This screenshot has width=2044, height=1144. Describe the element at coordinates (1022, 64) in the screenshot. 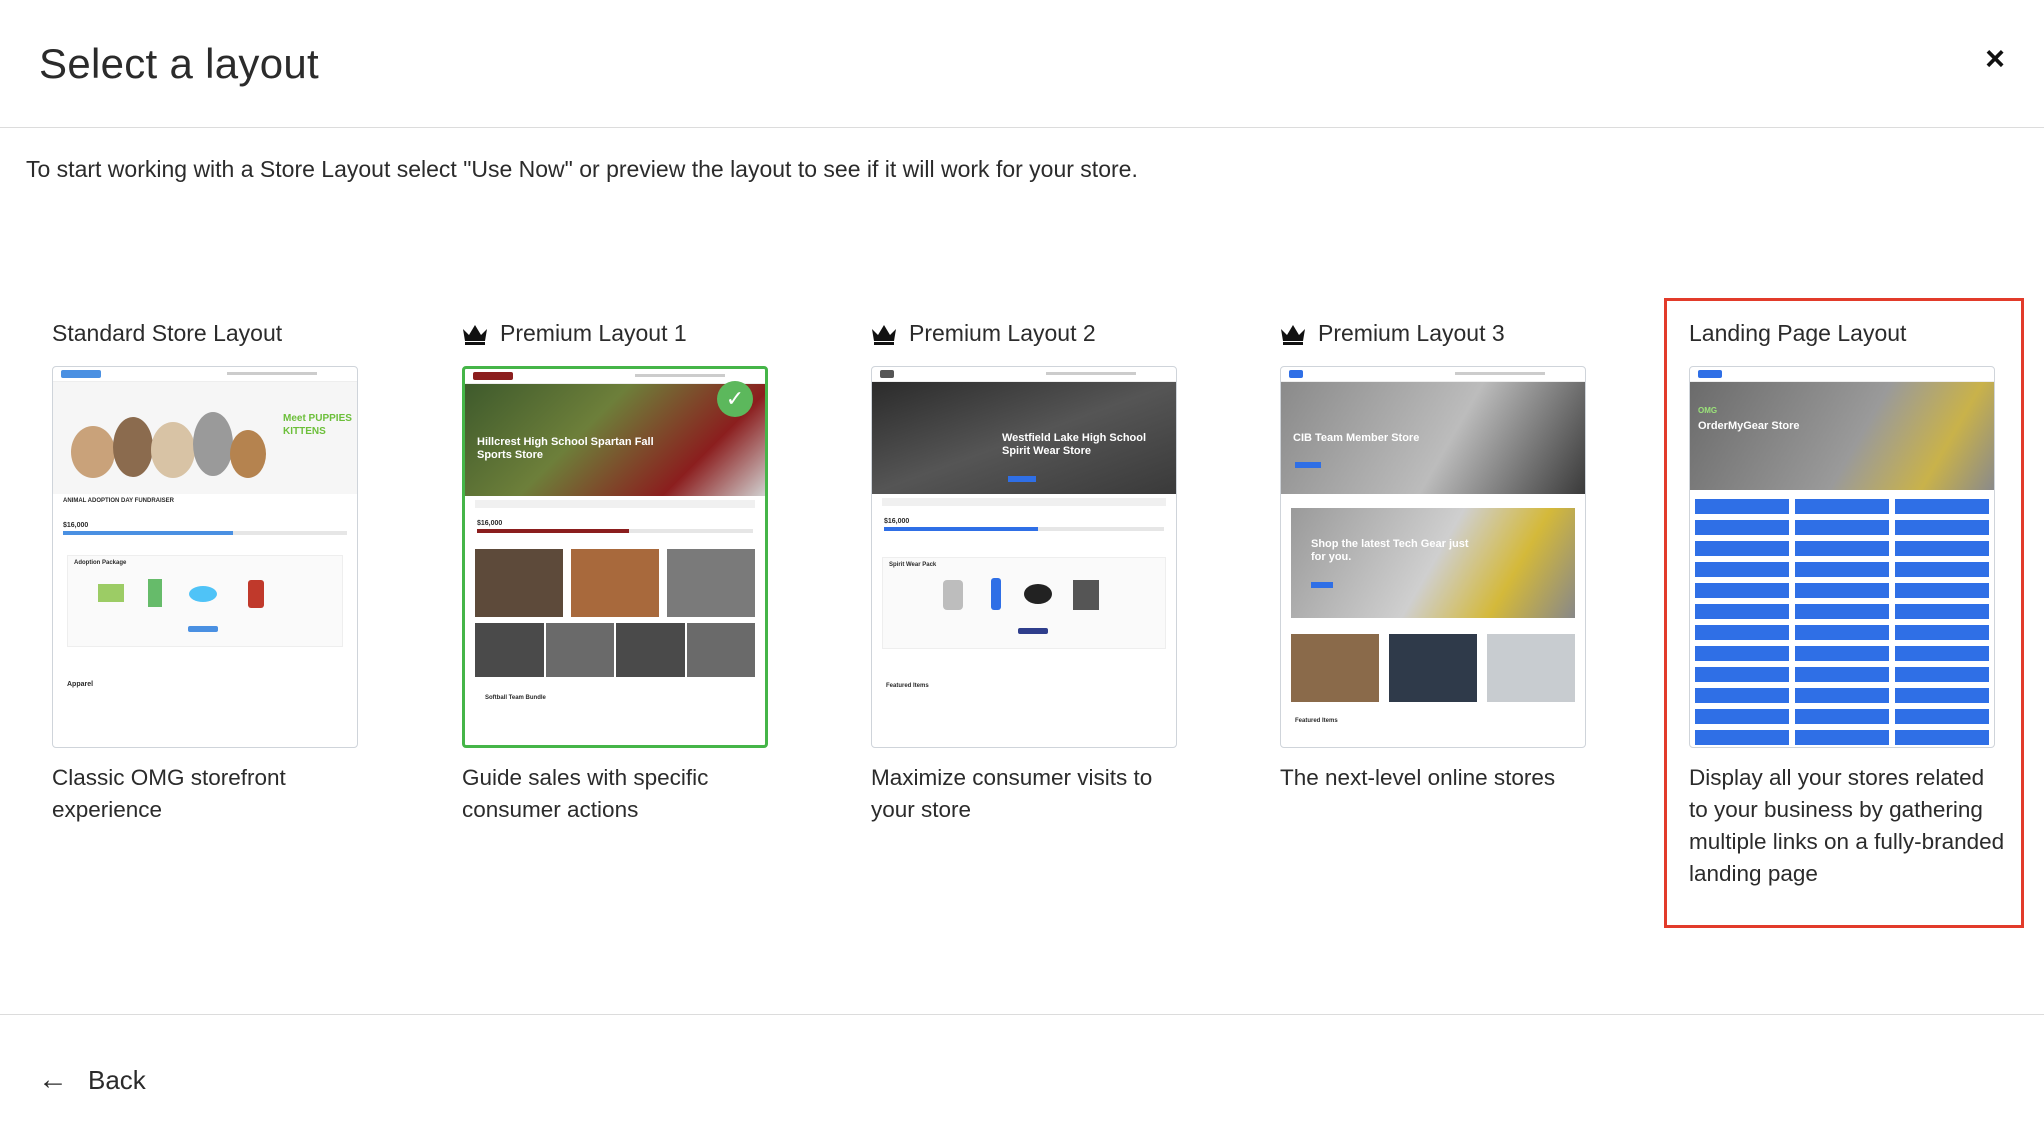

I see `dialog-header: Select a layout ×` at that location.